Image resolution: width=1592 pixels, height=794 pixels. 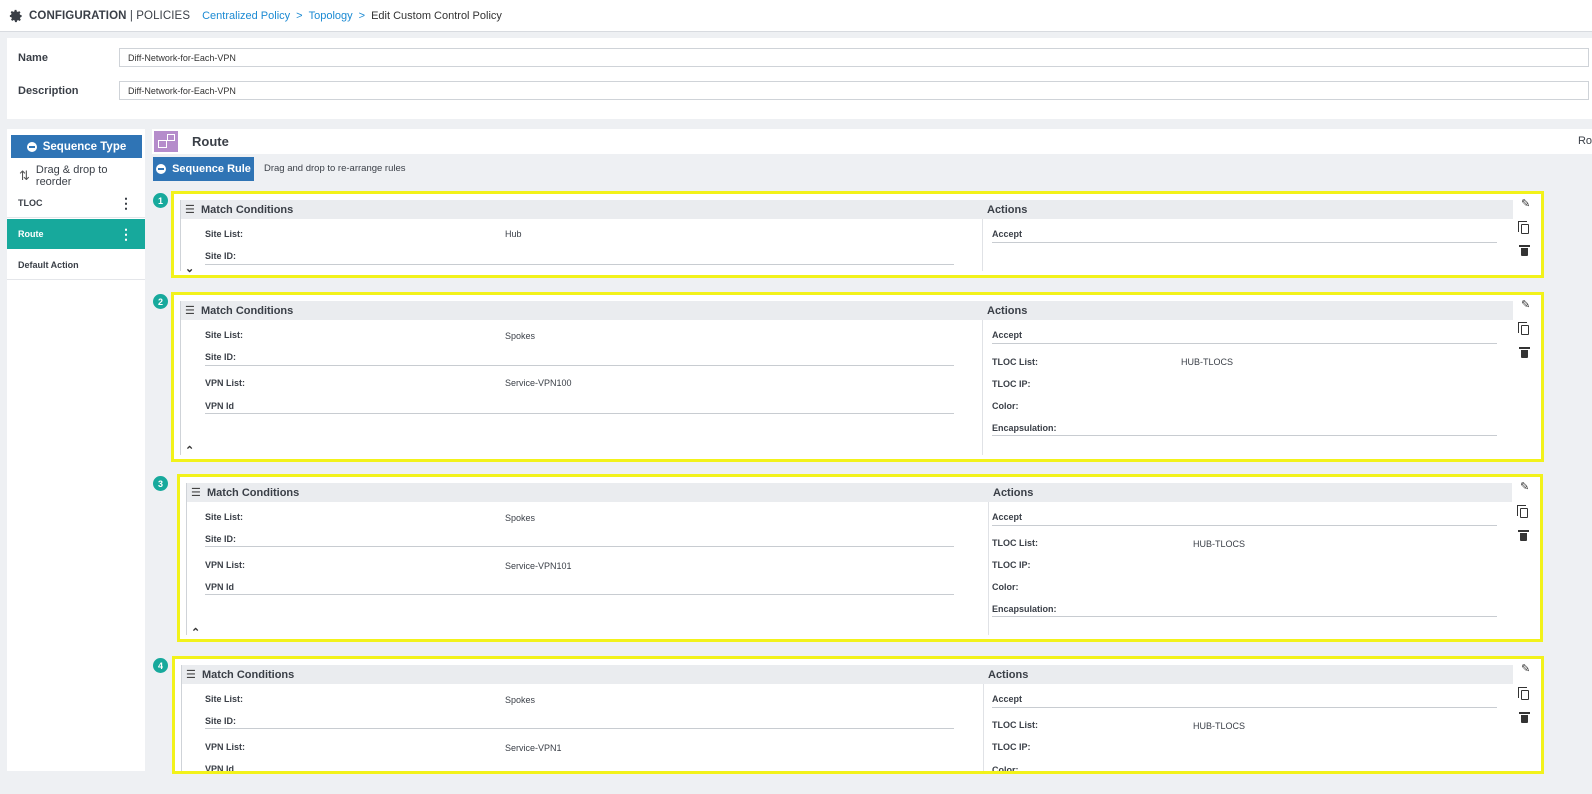 I want to click on minus-circle-icon, so click(x=31, y=146).